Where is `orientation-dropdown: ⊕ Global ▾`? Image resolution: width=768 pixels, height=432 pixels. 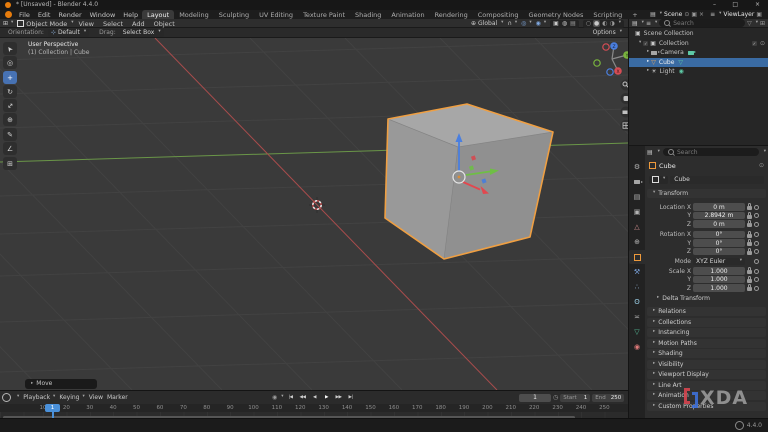
orientation-dropdown: ⊕ Global ▾ is located at coordinates (487, 23).